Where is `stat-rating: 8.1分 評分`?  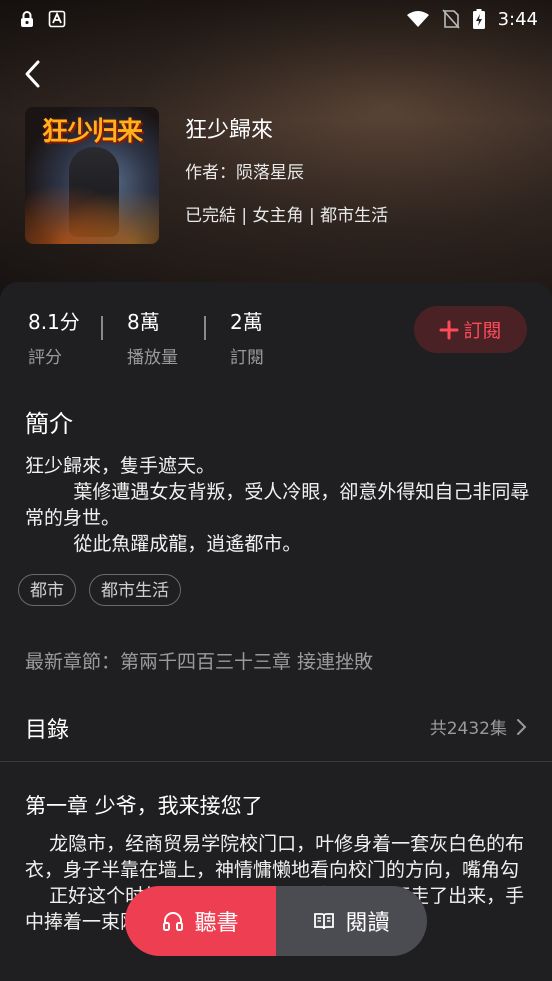
stat-rating: 8.1分 評分 is located at coordinates (54, 337).